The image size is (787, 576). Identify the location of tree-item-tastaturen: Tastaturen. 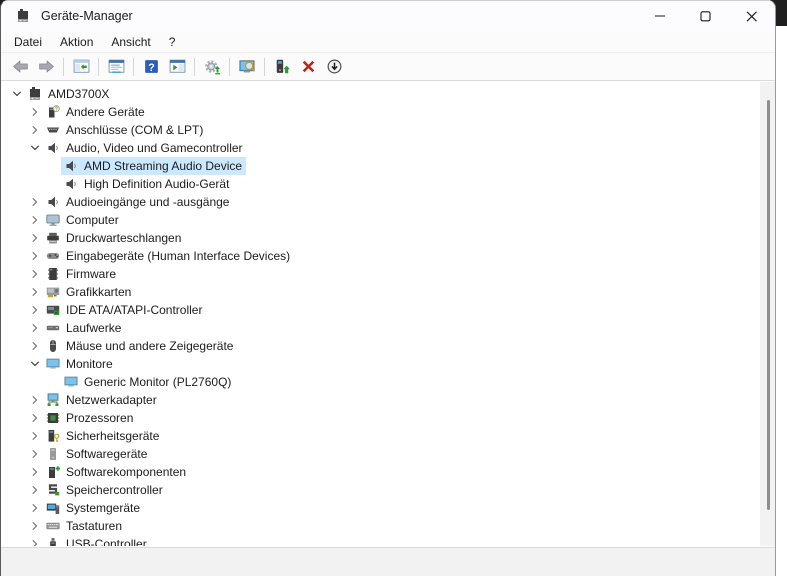
(380, 526).